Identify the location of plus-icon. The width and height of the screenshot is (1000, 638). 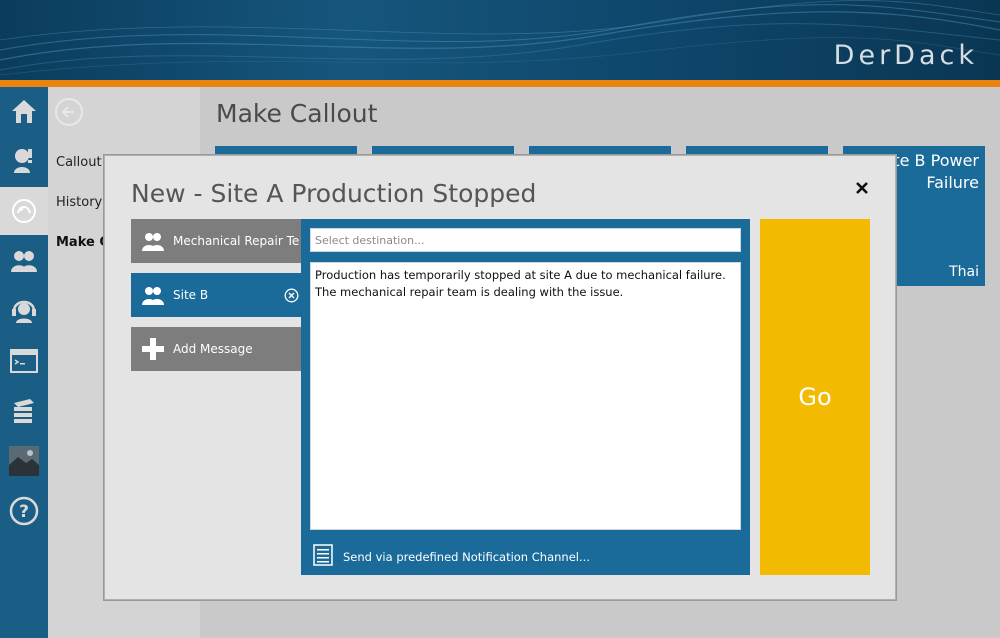
(153, 349).